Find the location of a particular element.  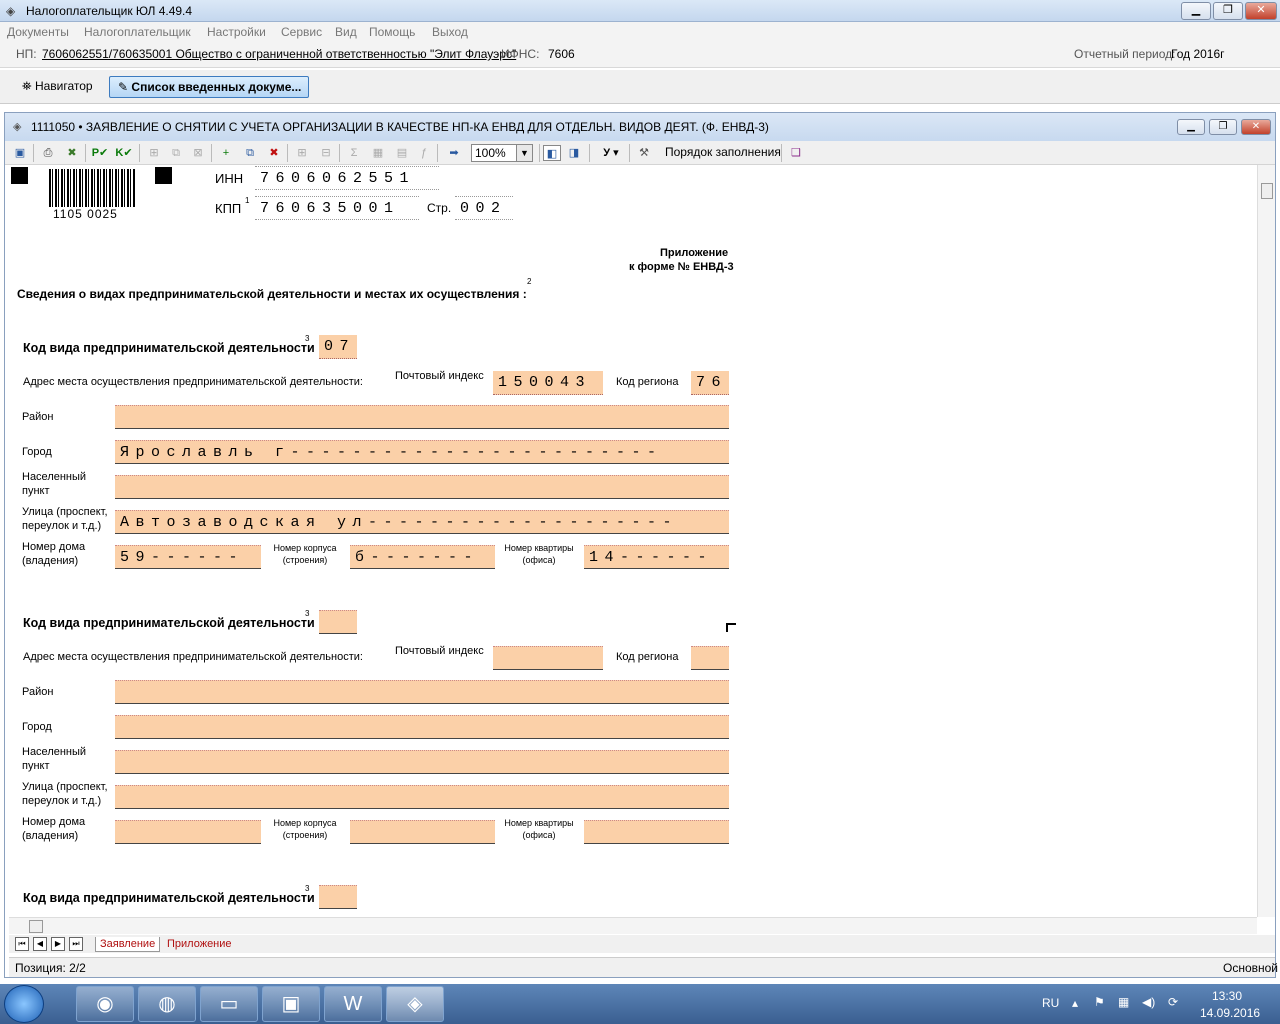

menu-exit: Выход is located at coordinates (450, 32).